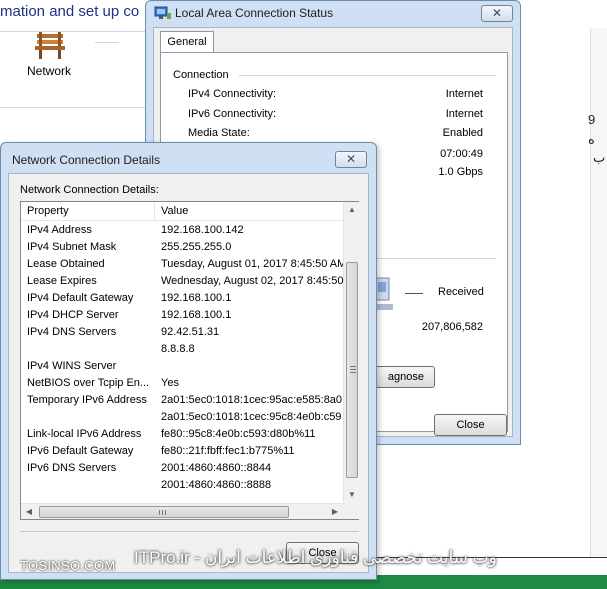 The image size is (607, 589). I want to click on list-item: 2a01:5ec0:1018:1cec:95c8:4e0b:c59, so click(182, 417).